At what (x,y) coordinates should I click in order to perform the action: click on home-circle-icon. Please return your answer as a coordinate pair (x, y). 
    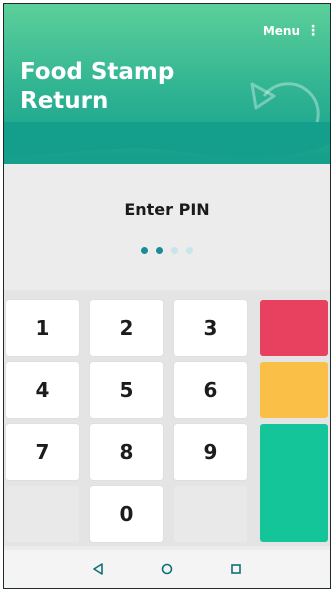
    Looking at the image, I should click on (167, 569).